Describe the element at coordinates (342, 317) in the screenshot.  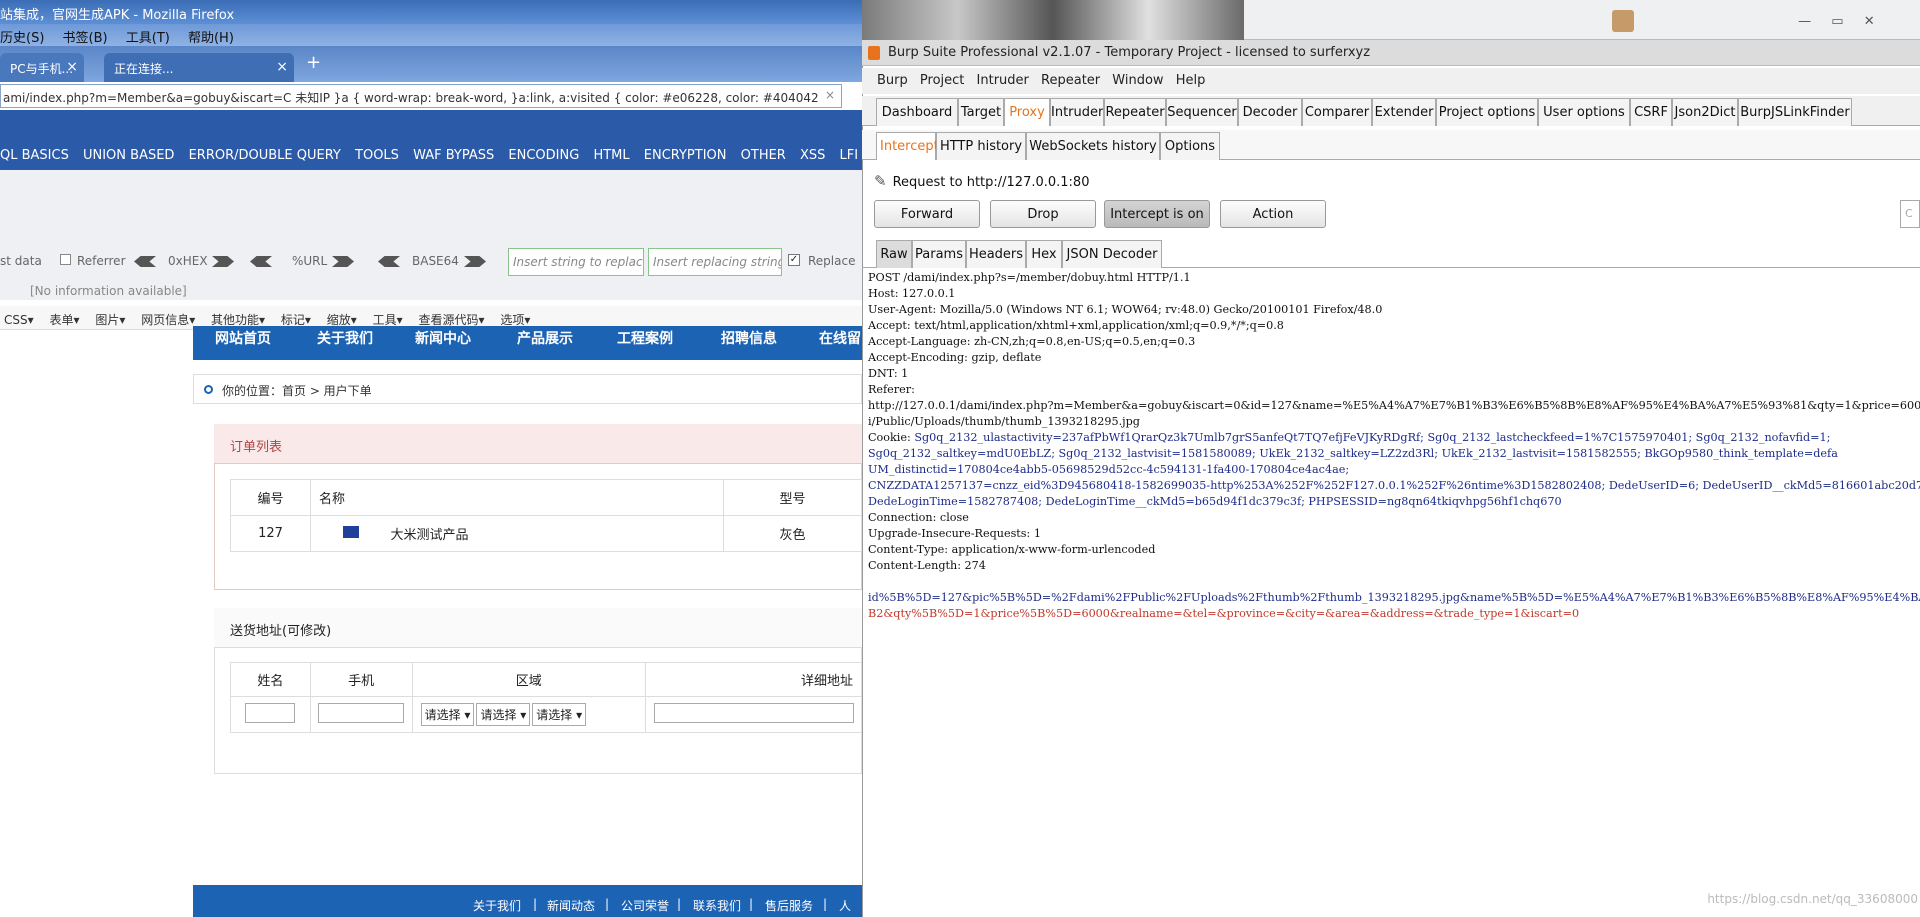
I see `toolbar-zoom: 缩放▾` at that location.